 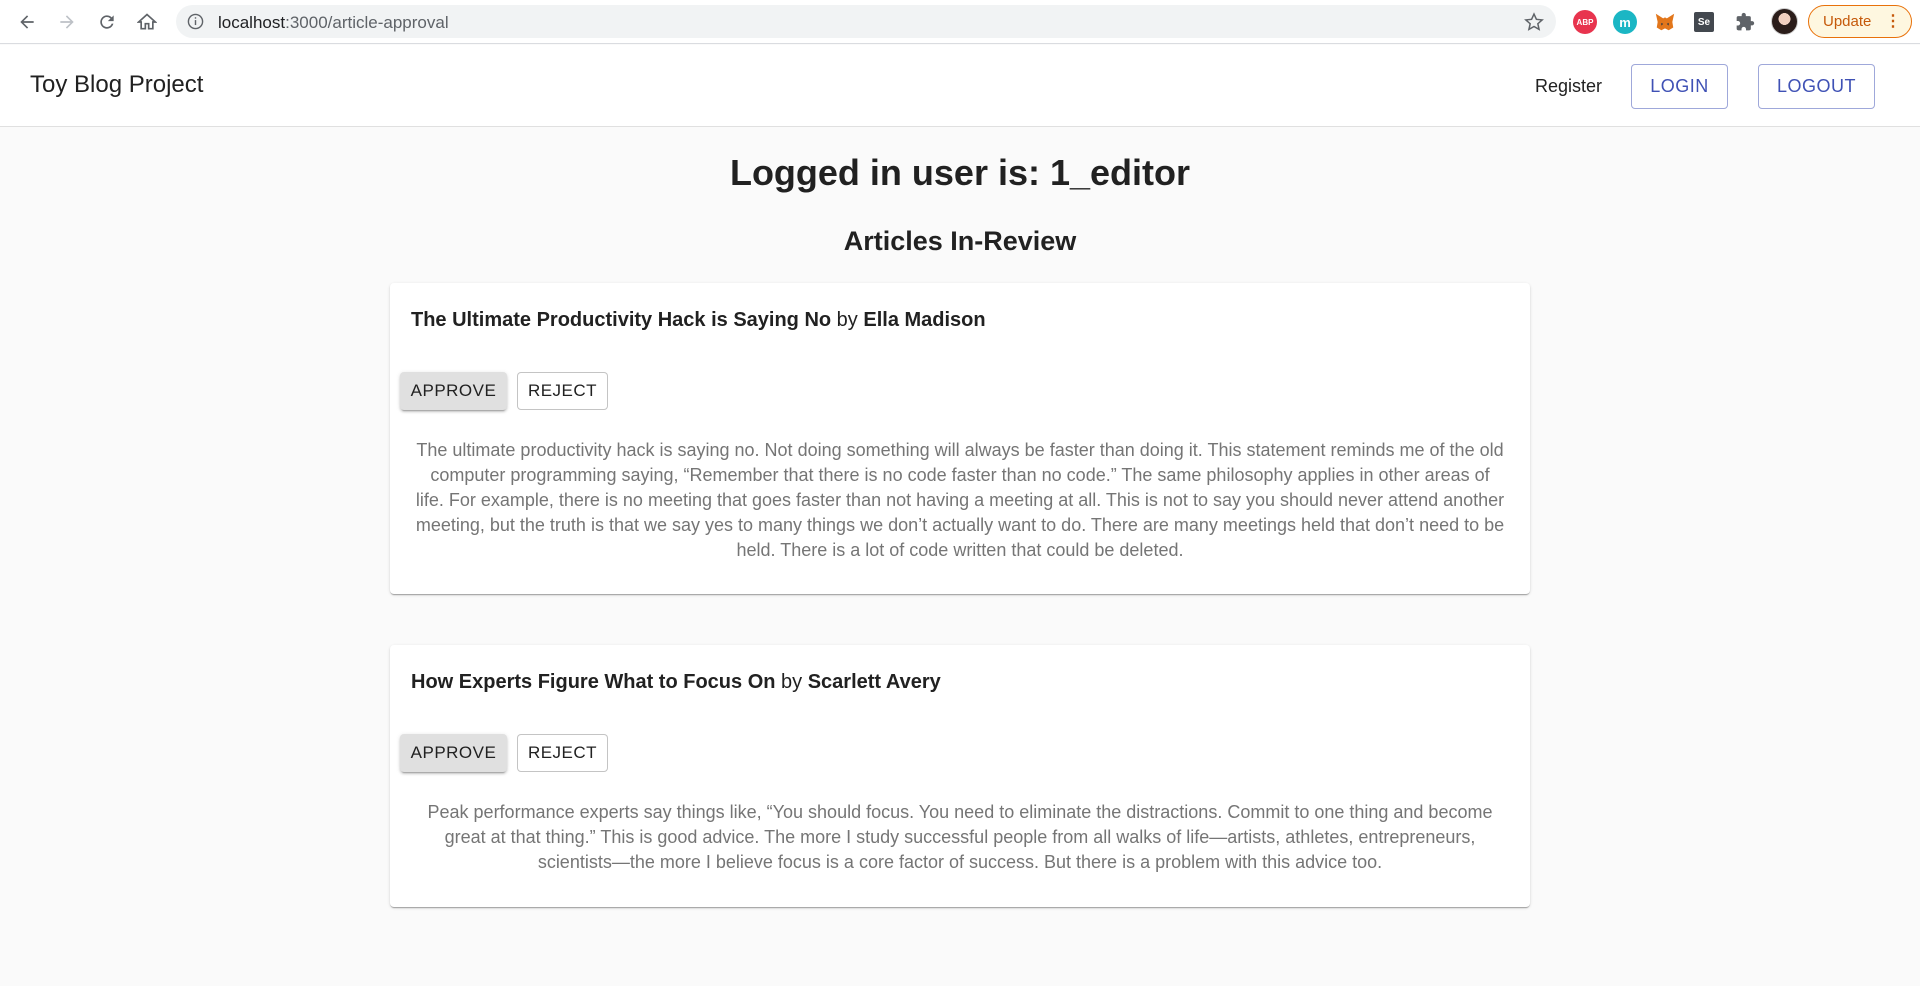 I want to click on logged-in-user-heading: Logged in user is: 1_editor, so click(x=960, y=172).